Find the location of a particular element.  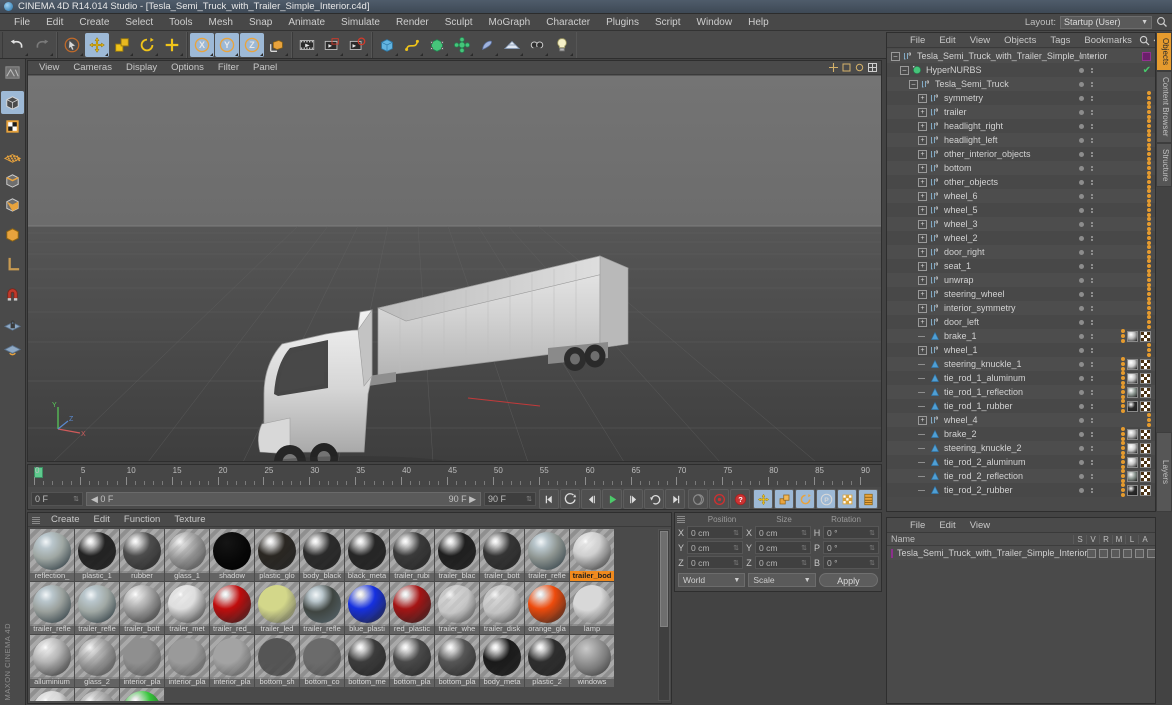

layer-color-swatch is located at coordinates (892, 553).